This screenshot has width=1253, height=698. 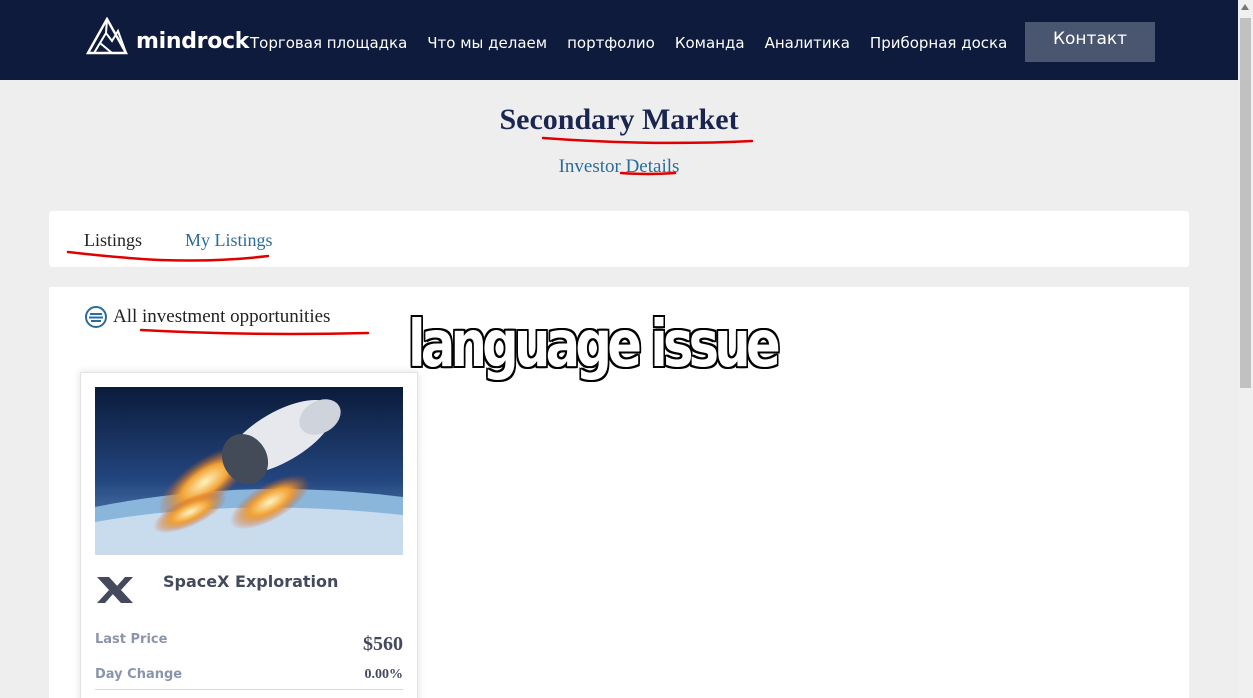 What do you see at coordinates (619, 239) in the screenshot?
I see `listing-tabs: Listings My Listings` at bounding box center [619, 239].